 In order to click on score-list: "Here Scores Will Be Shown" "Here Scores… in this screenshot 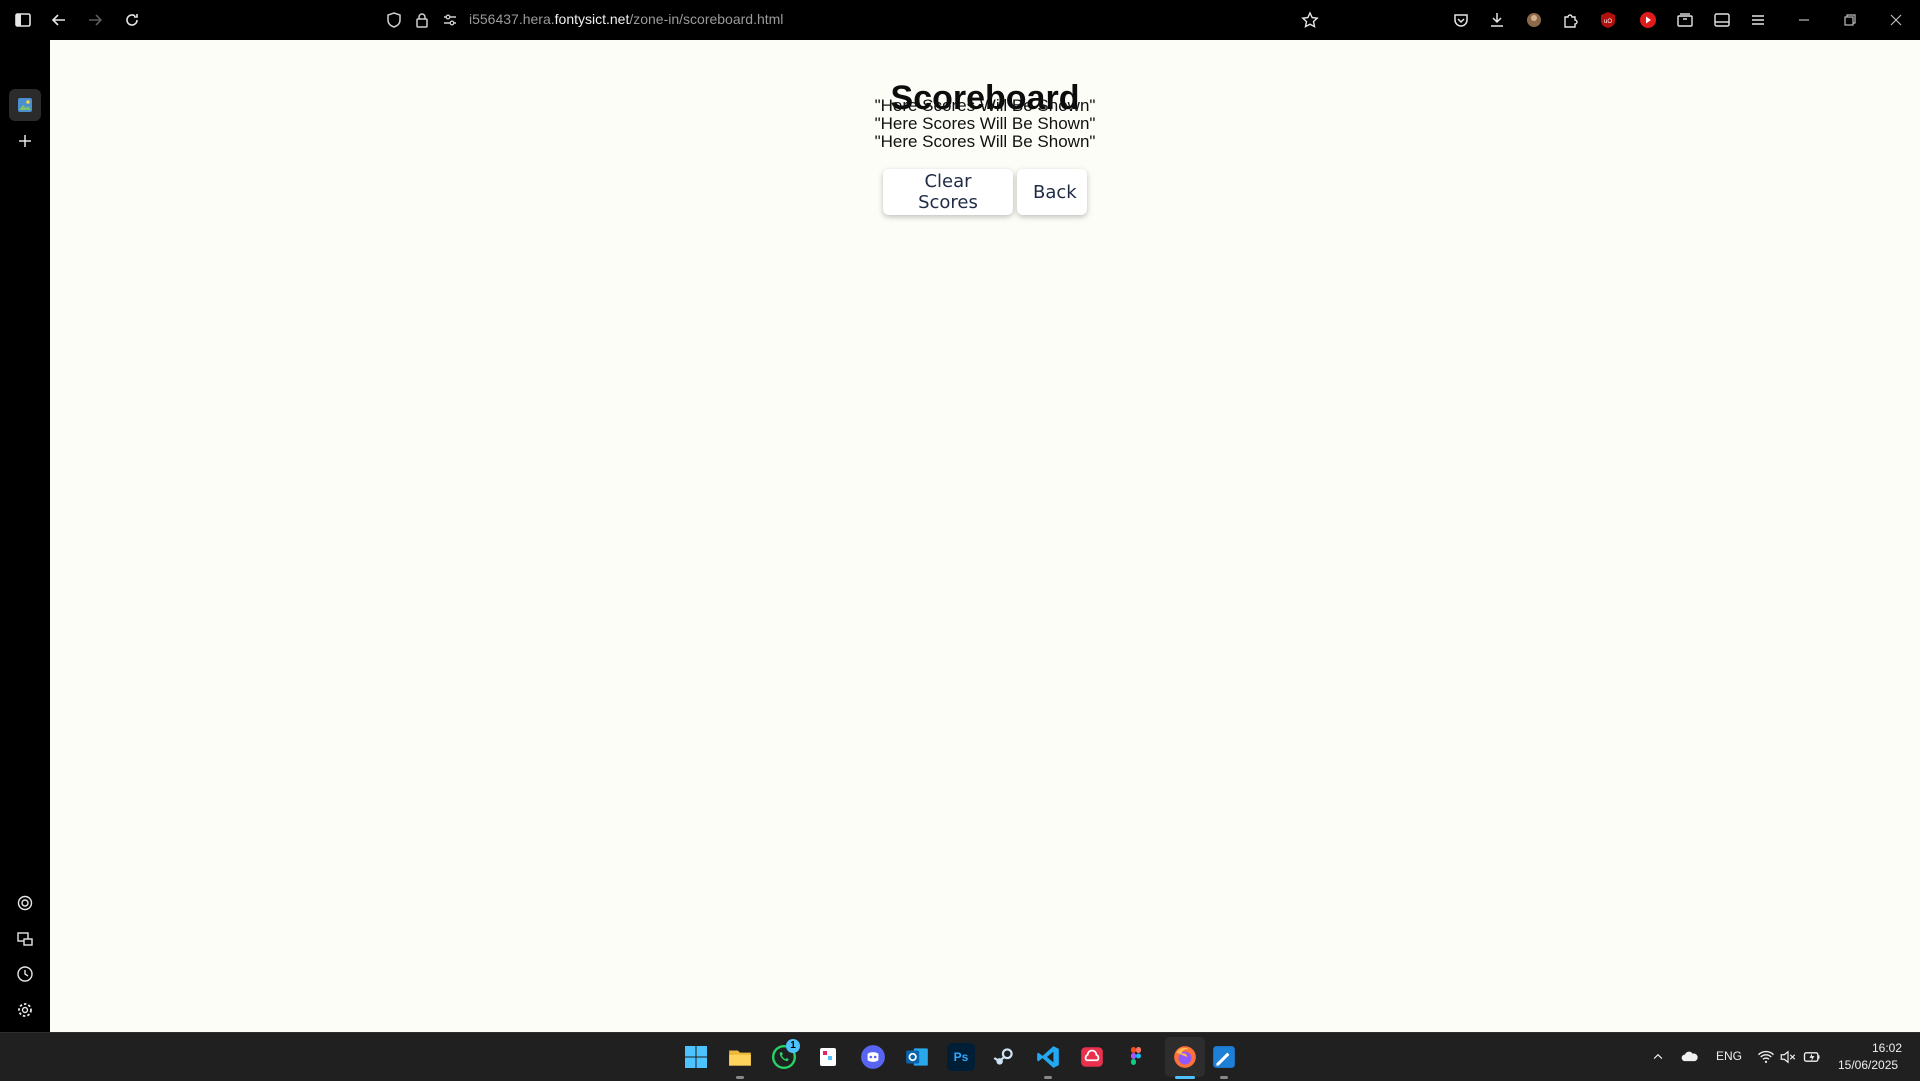, I will do `click(985, 124)`.